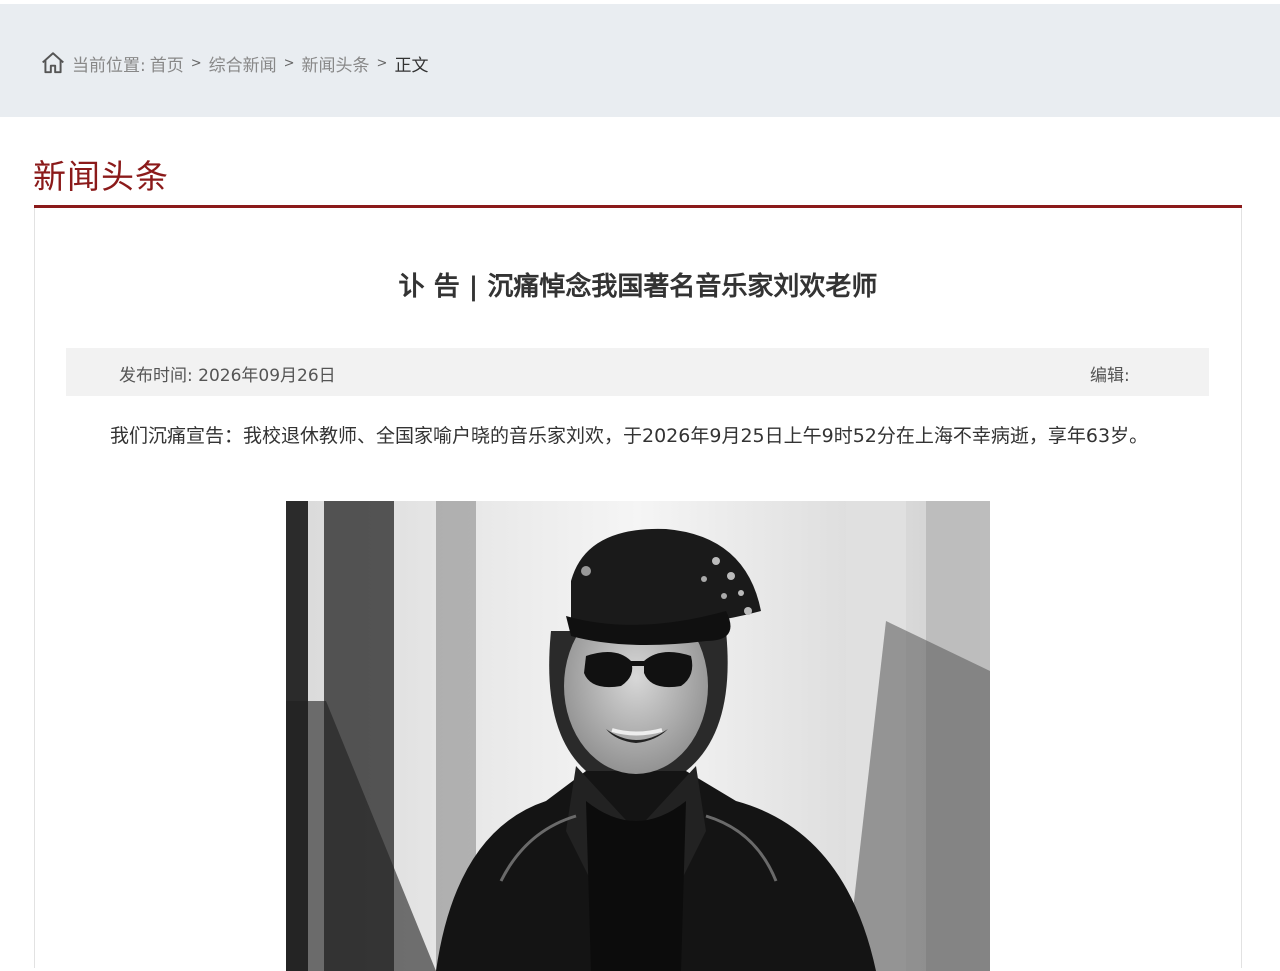 This screenshot has width=1280, height=971. What do you see at coordinates (637, 372) in the screenshot?
I see `article-meta-bar: 发布时间: 2026年09月26日 编辑:` at bounding box center [637, 372].